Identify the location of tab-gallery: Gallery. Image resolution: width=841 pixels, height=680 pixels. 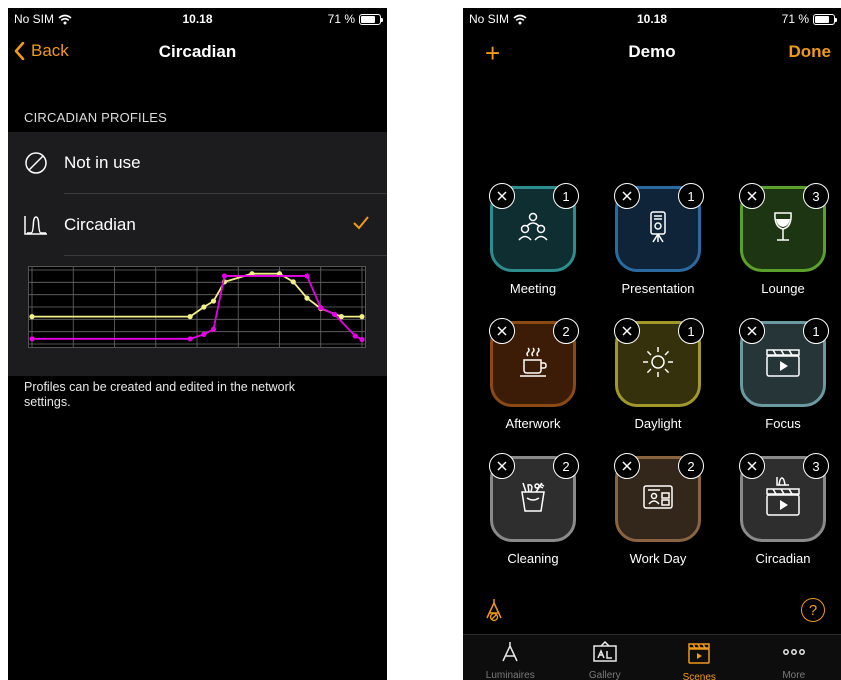
(605, 657).